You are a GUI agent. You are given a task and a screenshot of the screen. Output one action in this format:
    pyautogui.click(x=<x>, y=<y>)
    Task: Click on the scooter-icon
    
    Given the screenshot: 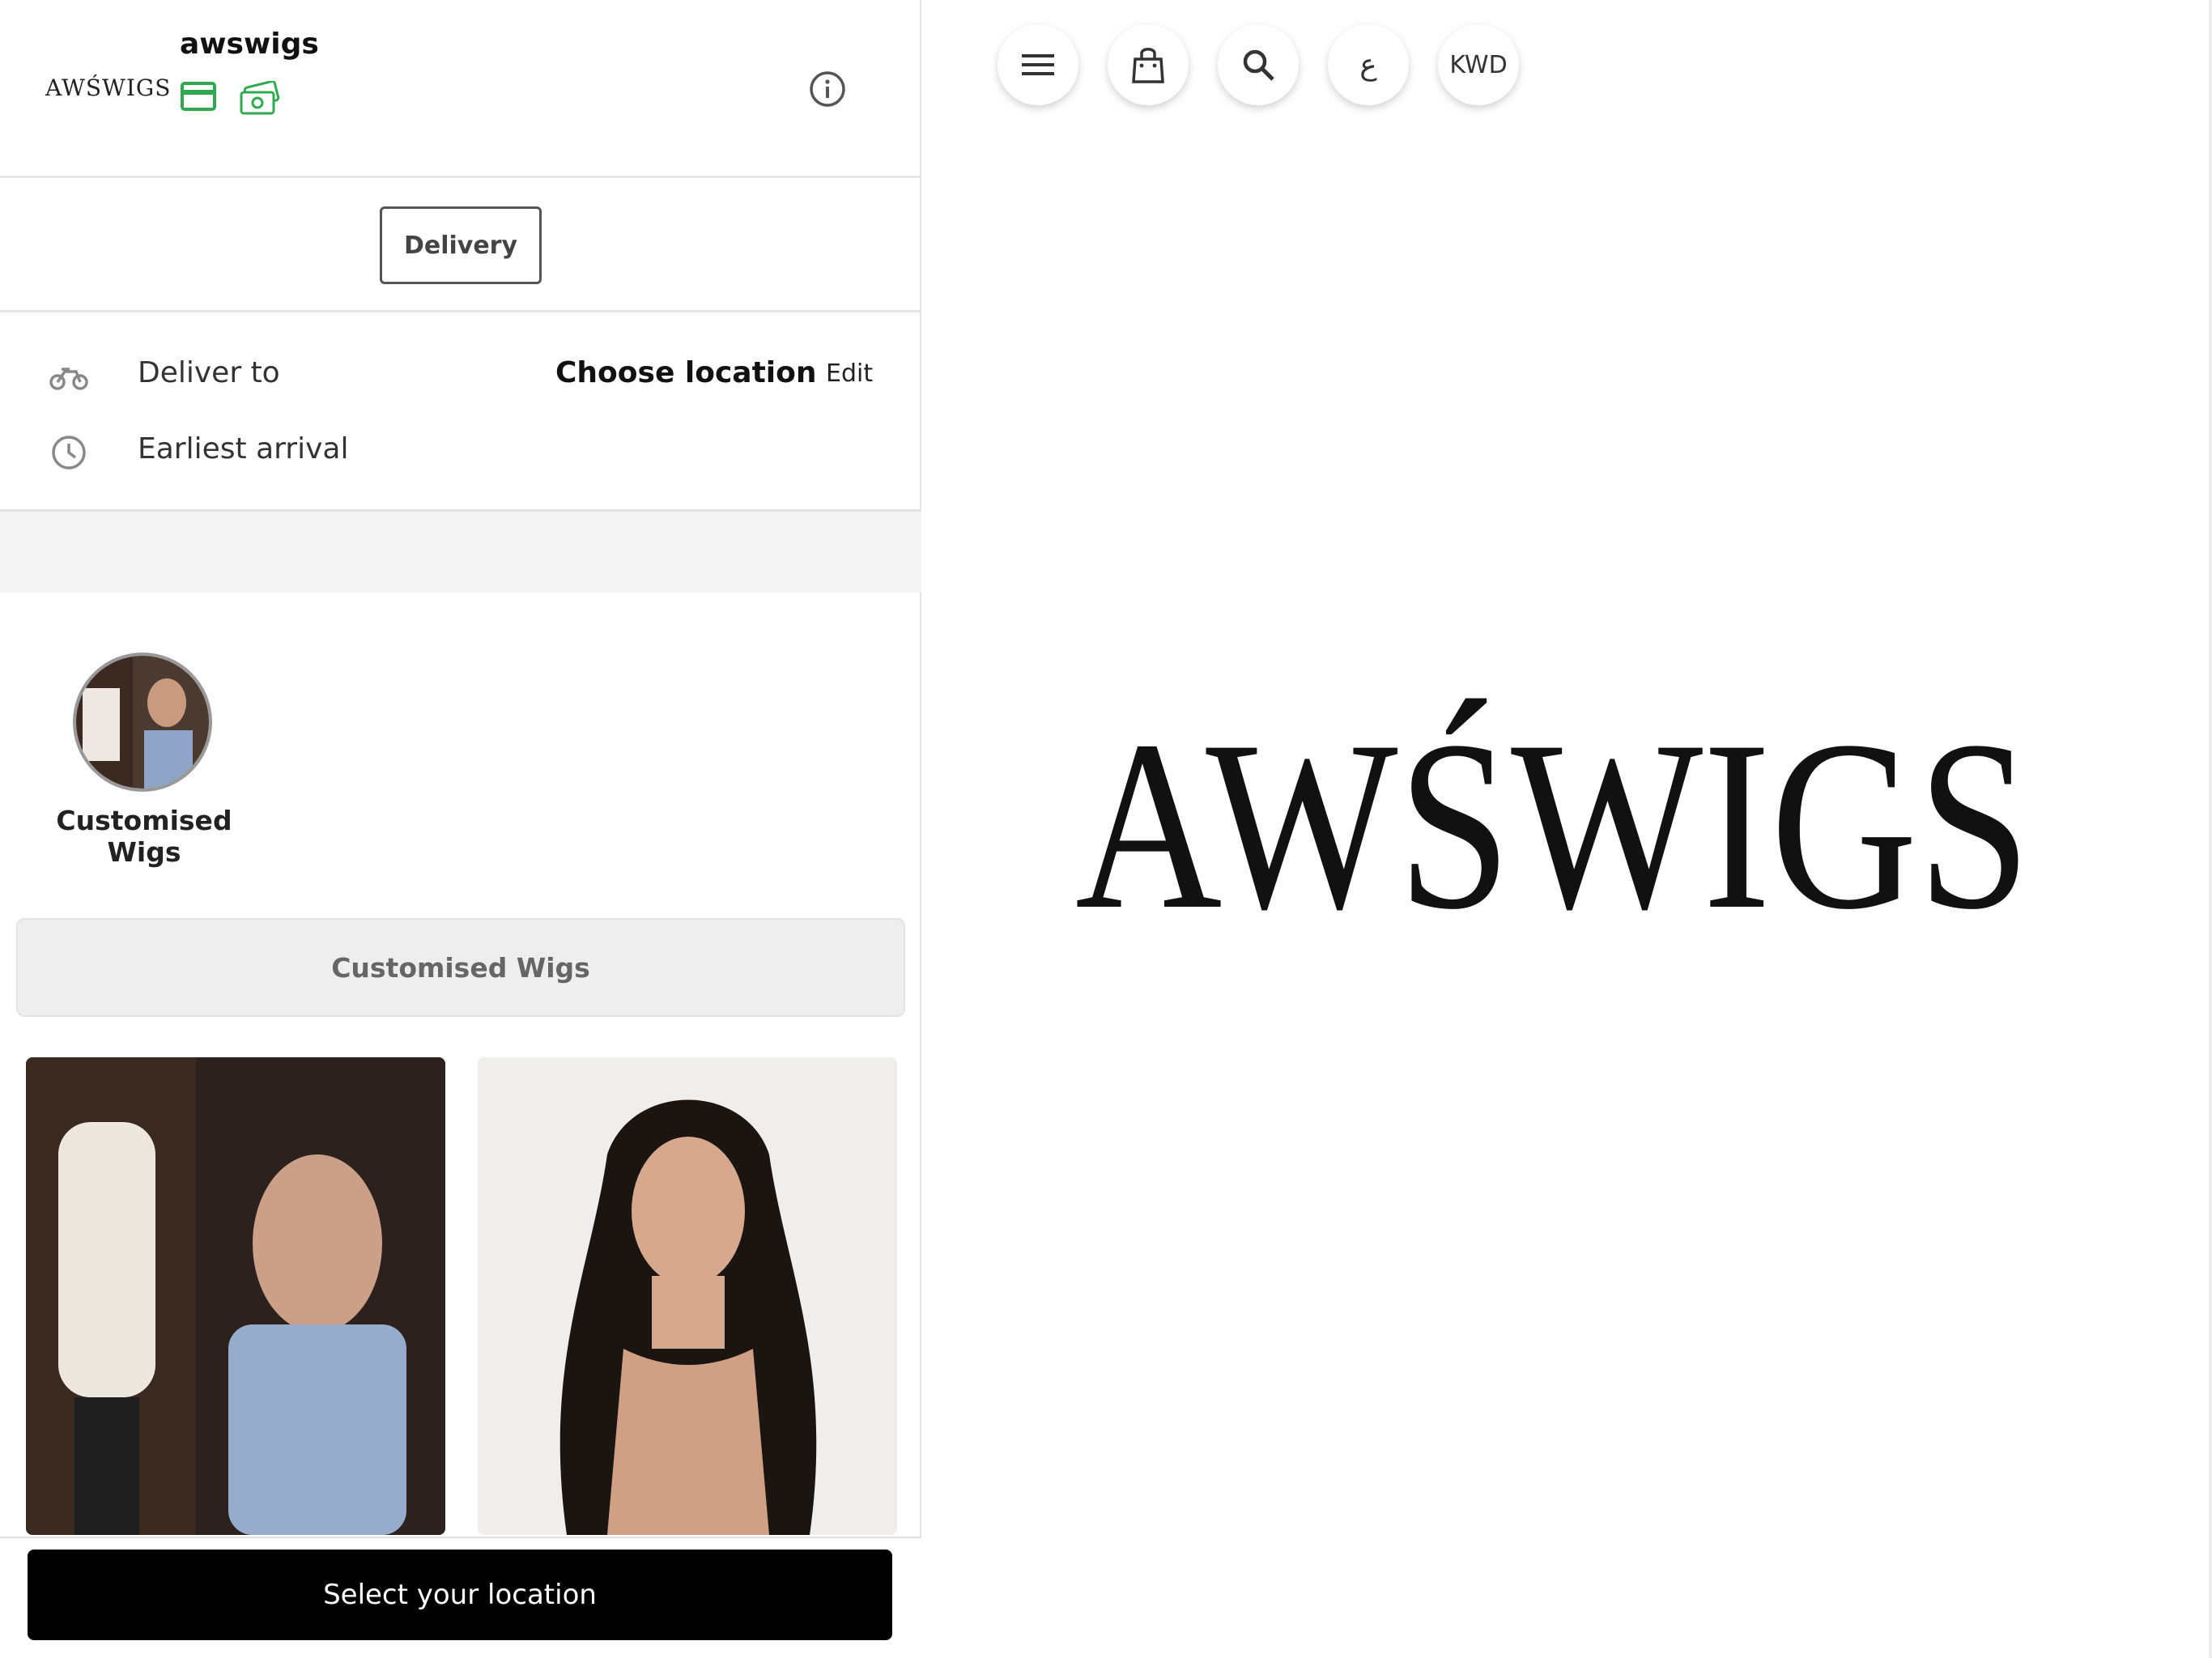 What is the action you would take?
    pyautogui.click(x=68, y=379)
    